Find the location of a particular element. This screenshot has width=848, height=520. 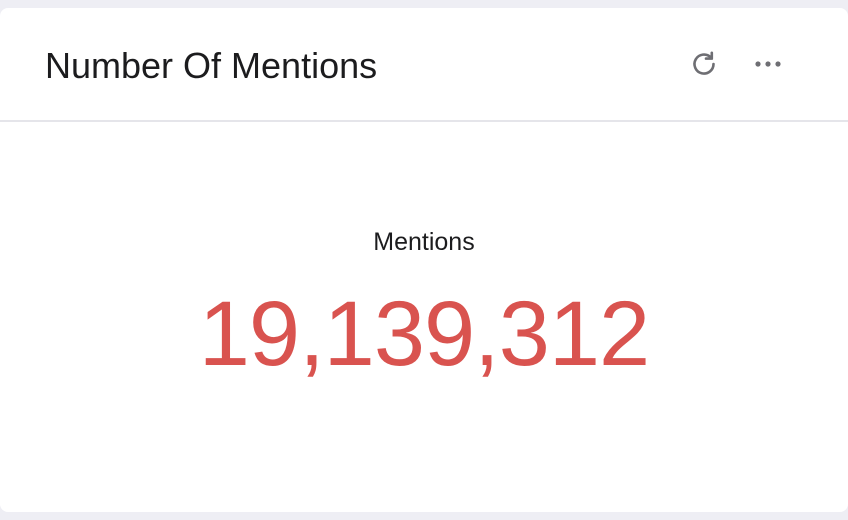

more-options-button is located at coordinates (768, 66).